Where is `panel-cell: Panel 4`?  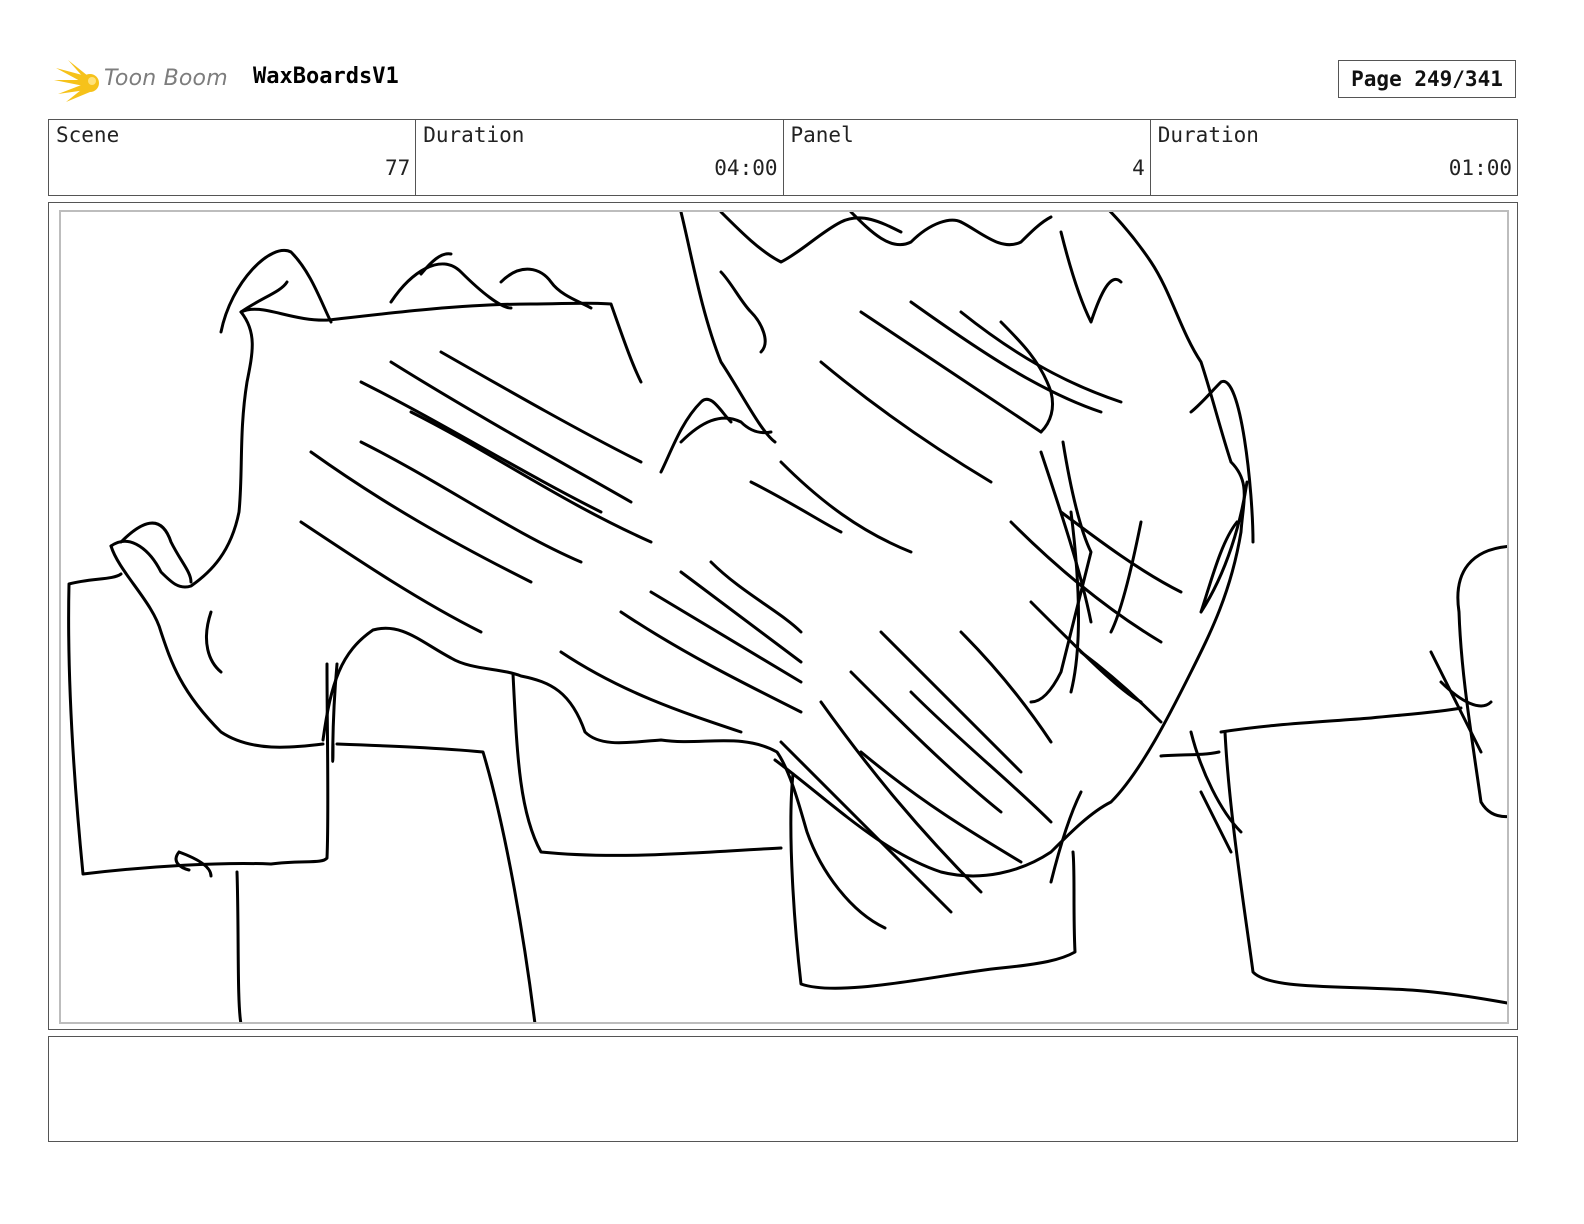 panel-cell: Panel 4 is located at coordinates (967, 157).